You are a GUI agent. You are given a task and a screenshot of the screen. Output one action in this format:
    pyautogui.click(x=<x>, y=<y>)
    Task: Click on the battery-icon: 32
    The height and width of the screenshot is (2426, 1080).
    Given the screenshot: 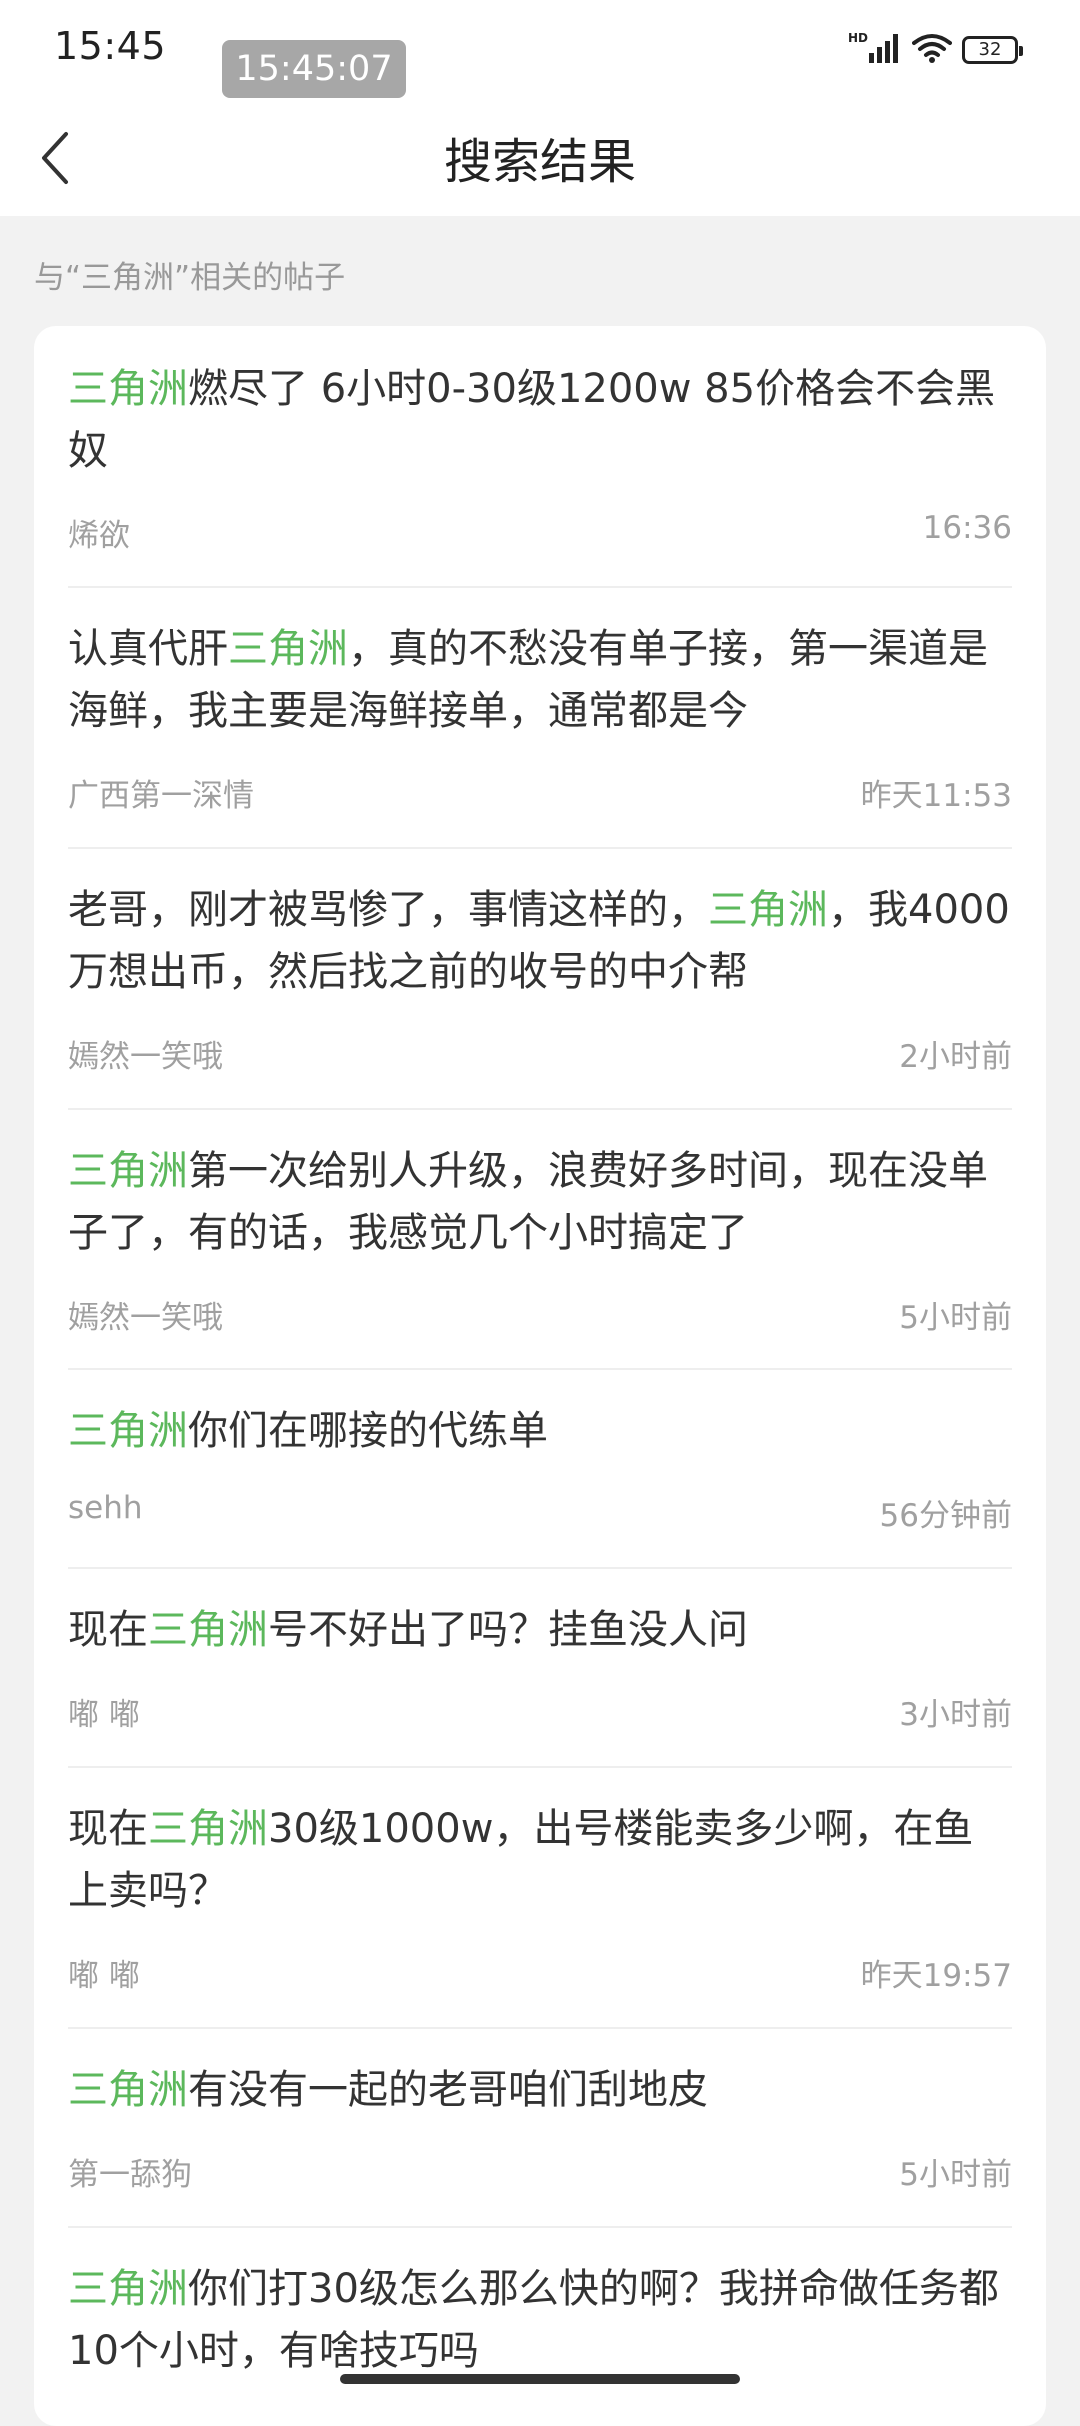 What is the action you would take?
    pyautogui.click(x=992, y=50)
    